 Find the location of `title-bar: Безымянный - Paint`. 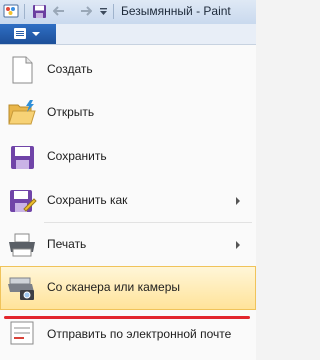

title-bar: Безымянный - Paint is located at coordinates (128, 12).